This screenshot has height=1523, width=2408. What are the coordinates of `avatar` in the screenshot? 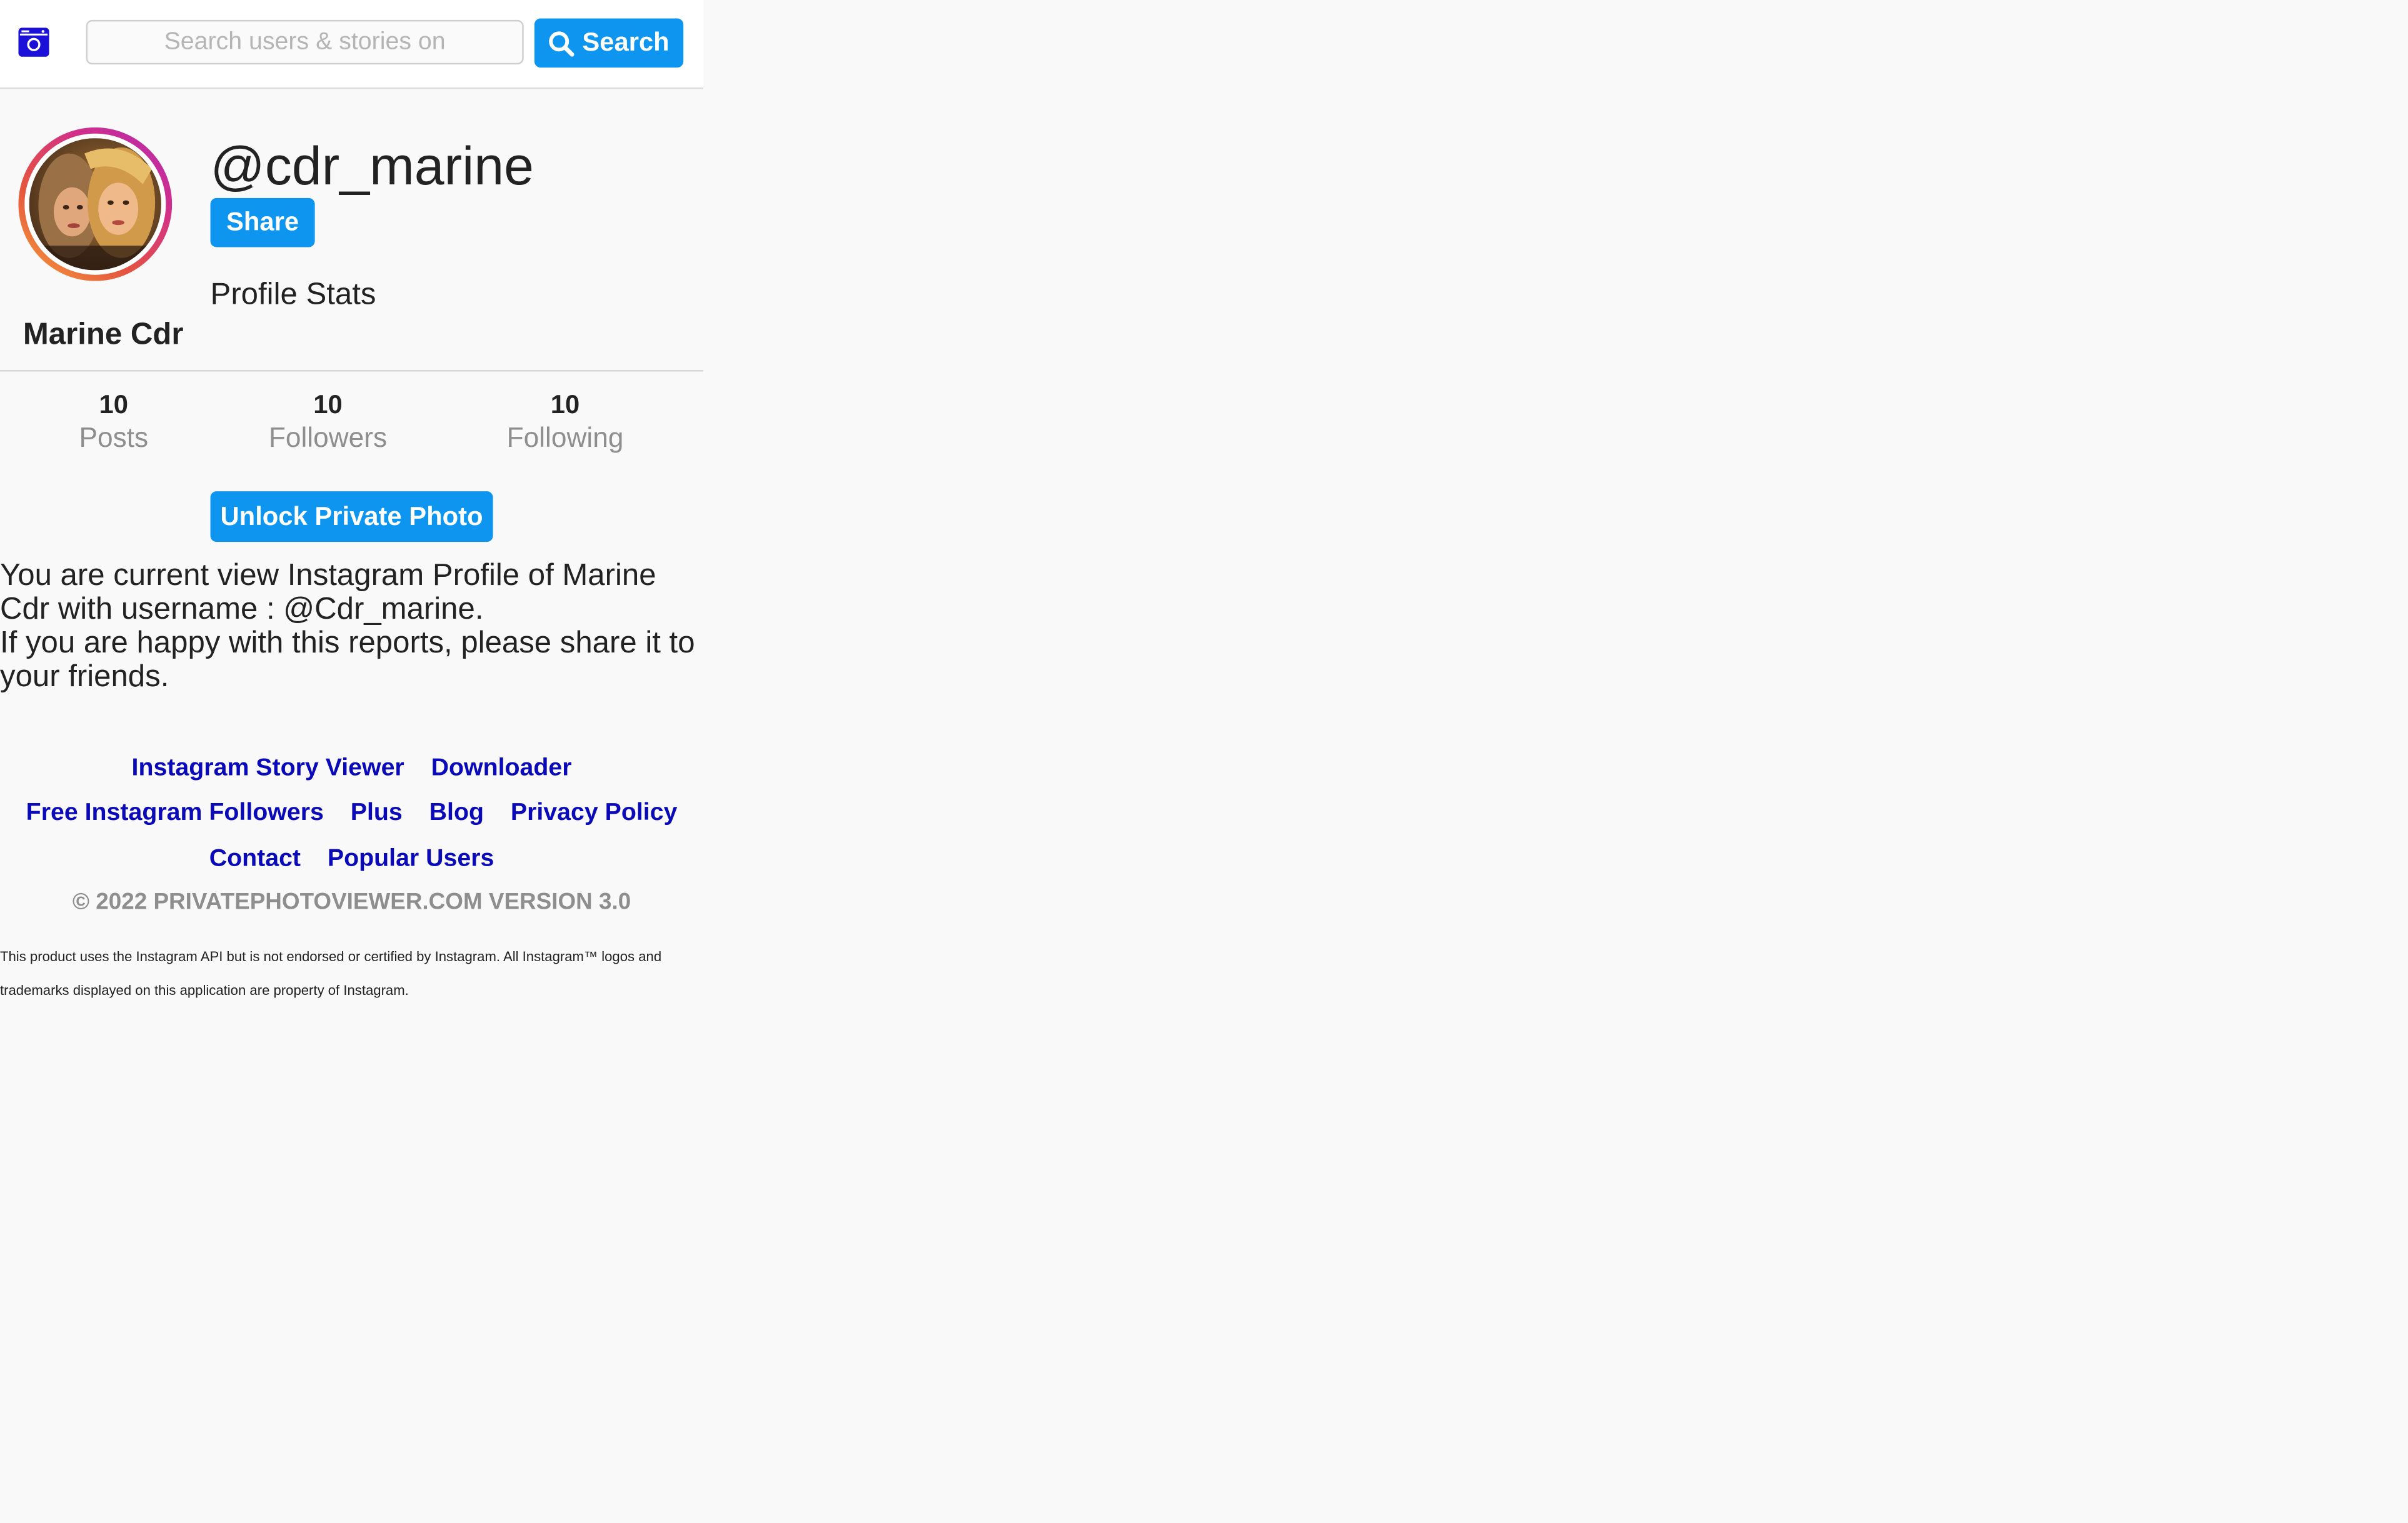 It's located at (95, 204).